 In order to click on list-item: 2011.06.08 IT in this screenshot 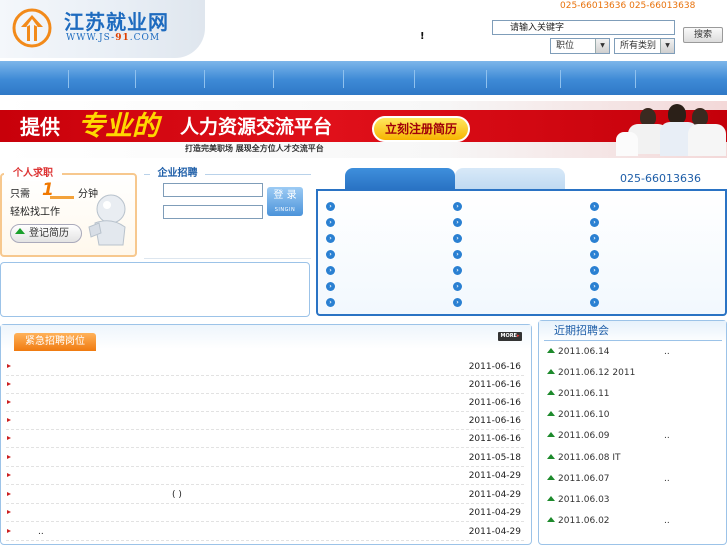, I will do `click(634, 458)`.